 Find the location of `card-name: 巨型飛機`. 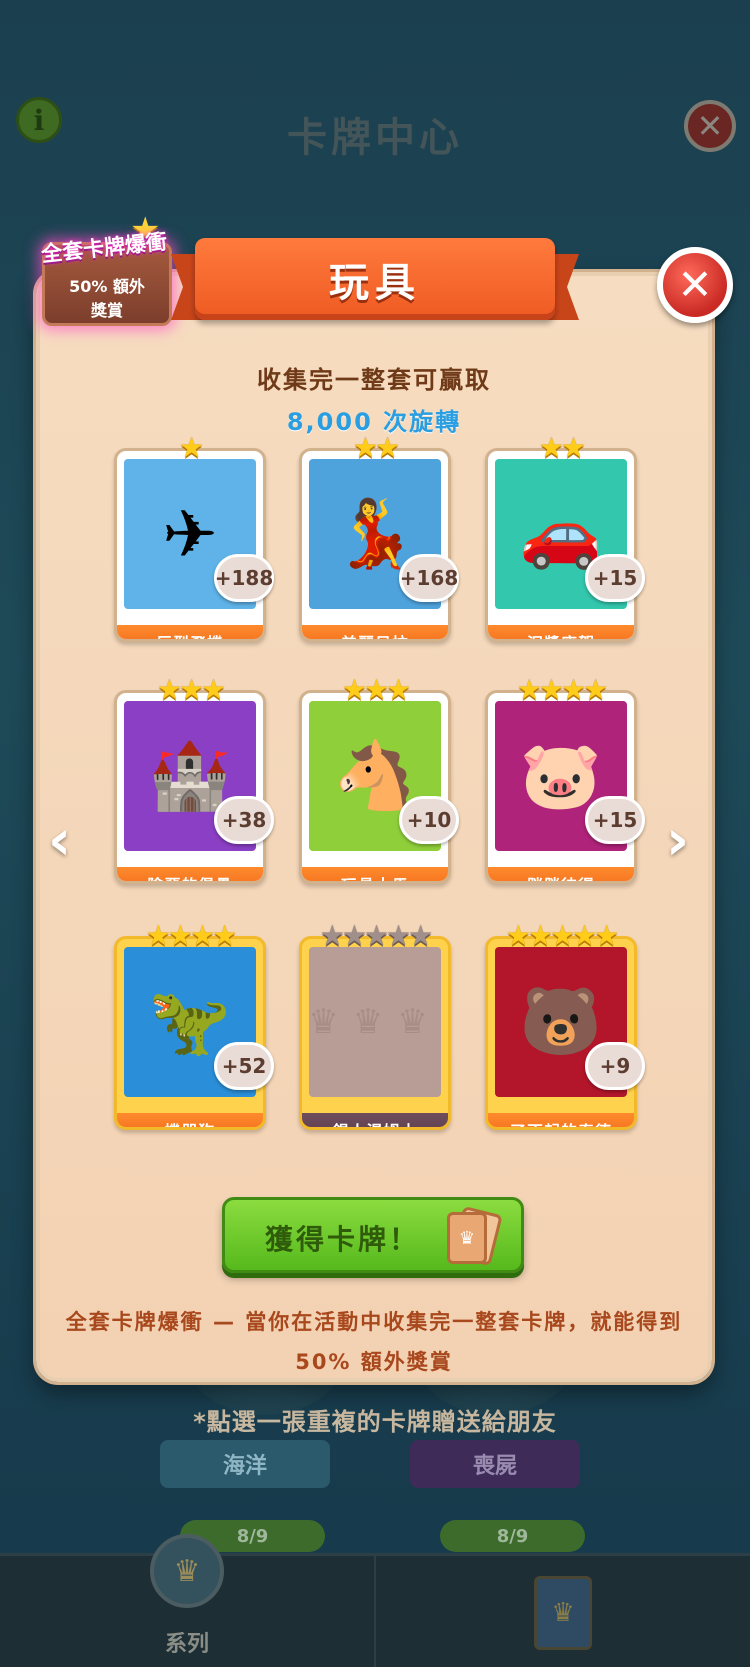

card-name: 巨型飛機 is located at coordinates (190, 632).